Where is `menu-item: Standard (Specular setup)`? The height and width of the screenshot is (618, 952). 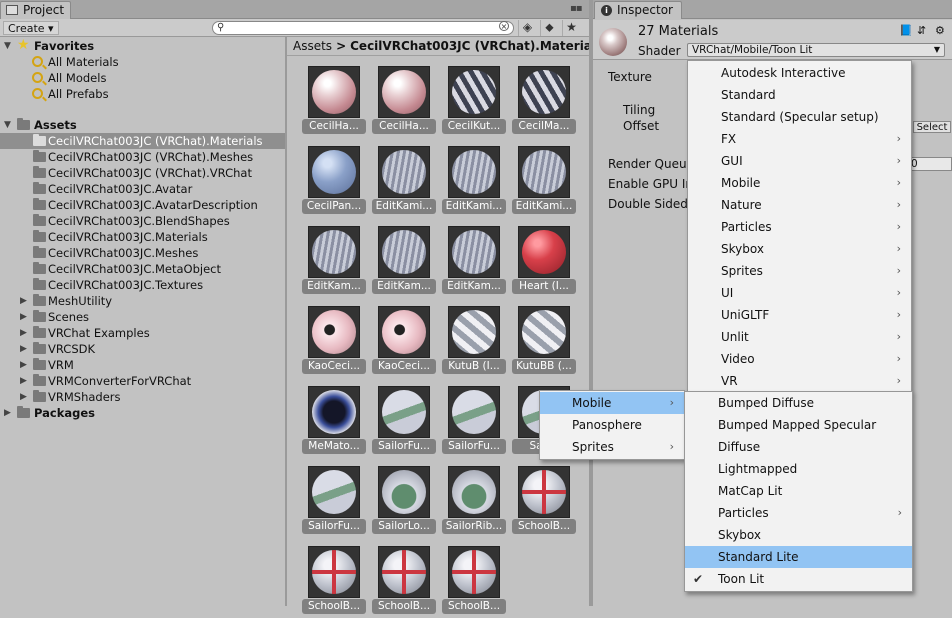 menu-item: Standard (Specular setup) is located at coordinates (799, 117).